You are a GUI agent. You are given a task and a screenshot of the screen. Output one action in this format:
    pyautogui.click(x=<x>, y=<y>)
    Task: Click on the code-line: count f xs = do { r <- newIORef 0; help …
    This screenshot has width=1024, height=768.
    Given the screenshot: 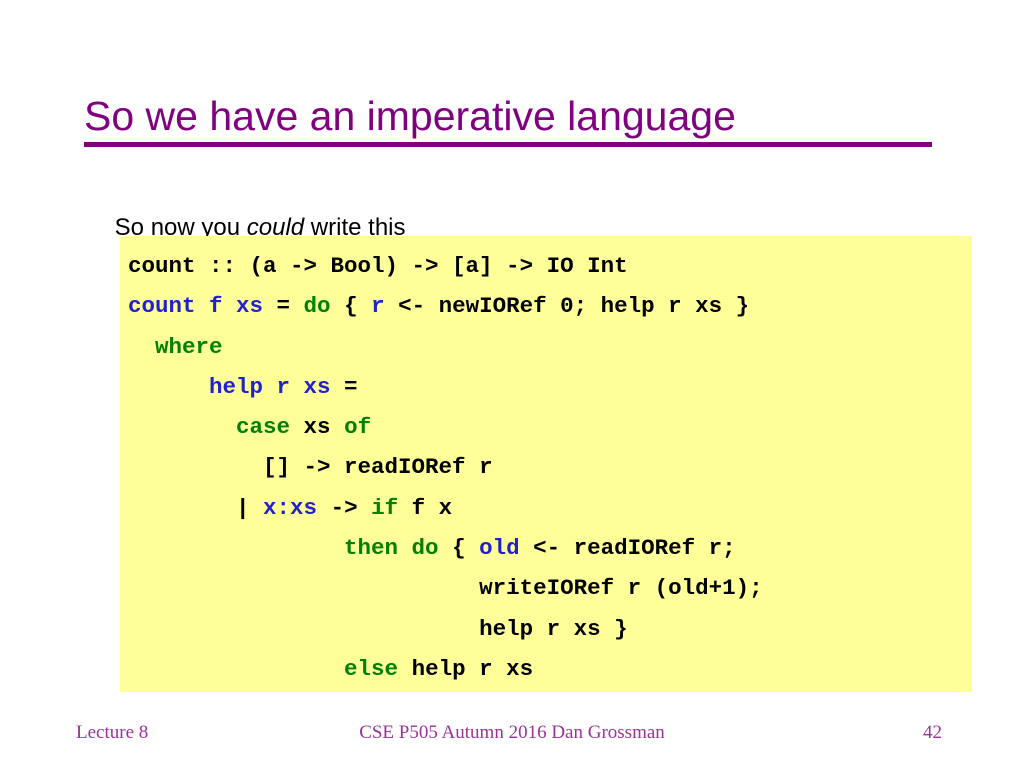 What is the action you would take?
    pyautogui.click(x=445, y=306)
    